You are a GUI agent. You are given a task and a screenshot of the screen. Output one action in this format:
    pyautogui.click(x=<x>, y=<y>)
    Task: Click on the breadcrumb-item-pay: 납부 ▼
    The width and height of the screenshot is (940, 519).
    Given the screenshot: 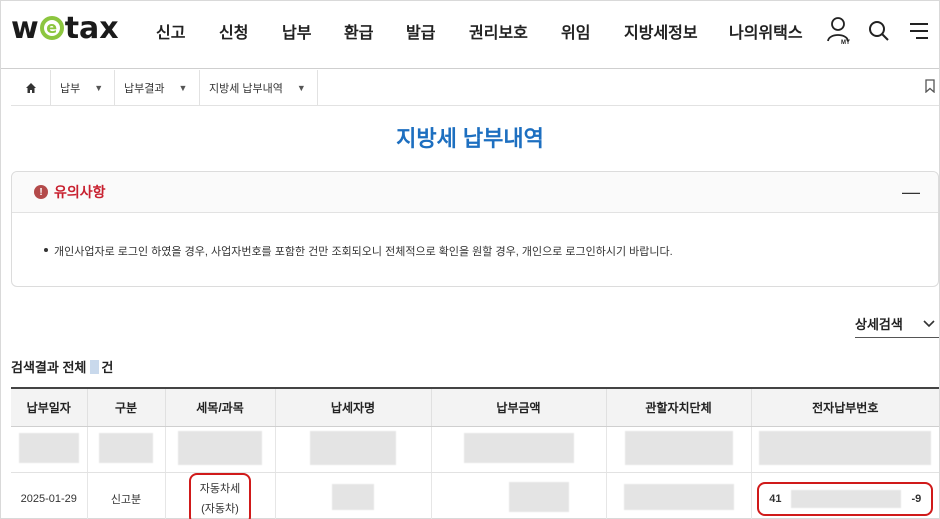 What is the action you would take?
    pyautogui.click(x=83, y=87)
    